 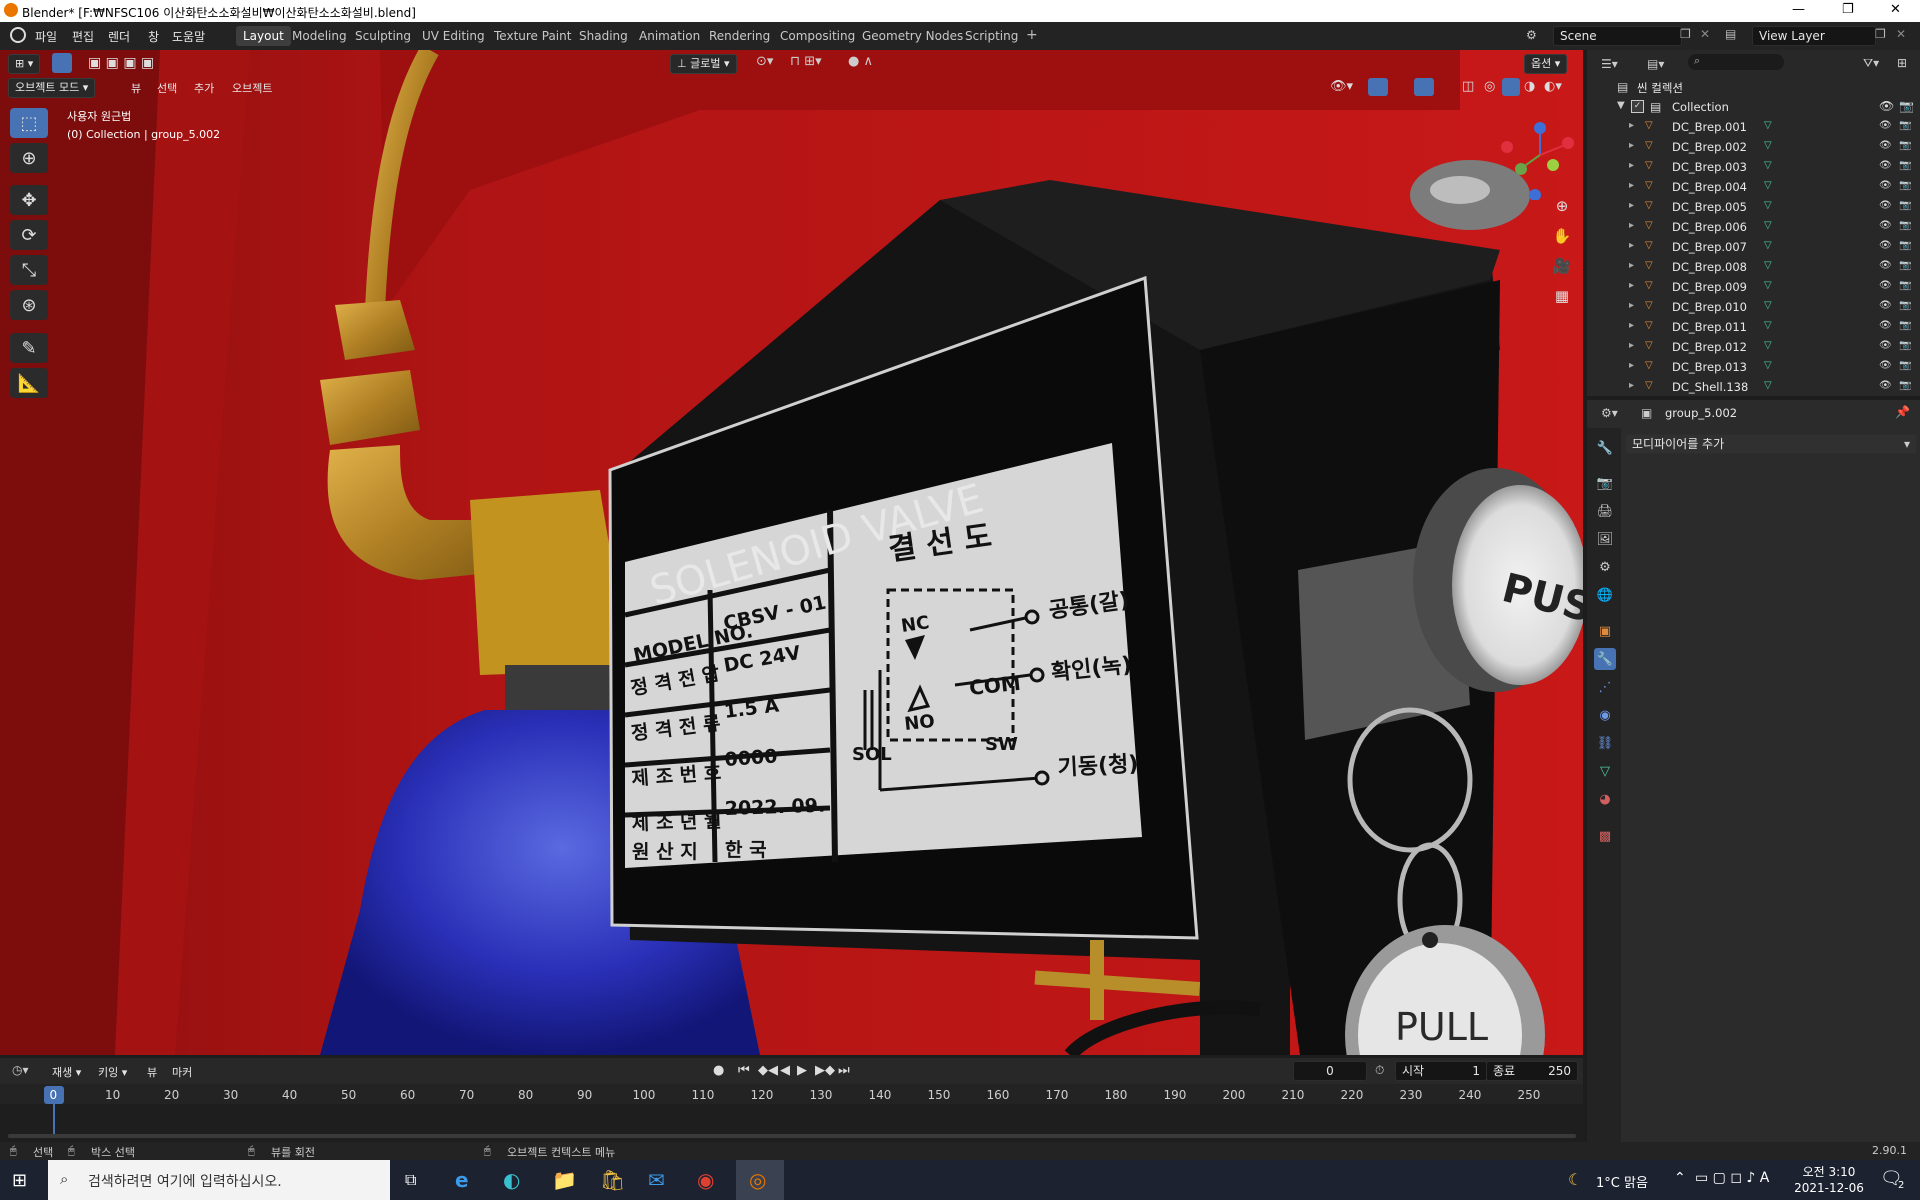 What do you see at coordinates (1605, 483) in the screenshot?
I see `render-tab-icon: 📷` at bounding box center [1605, 483].